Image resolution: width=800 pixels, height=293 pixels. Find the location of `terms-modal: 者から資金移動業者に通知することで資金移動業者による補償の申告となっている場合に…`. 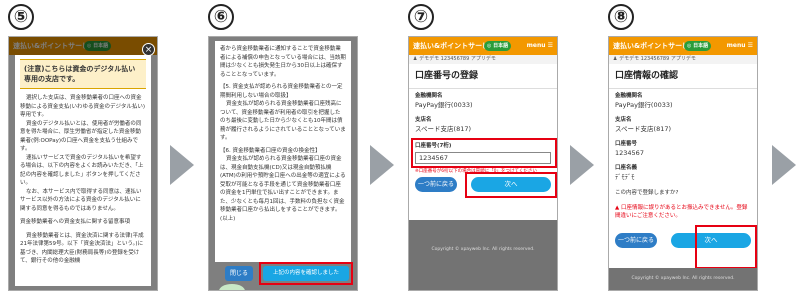

terms-modal: 者から資金移動業者に通知することで資金移動業者による補償の申告となっている場合に… is located at coordinates (283, 151).